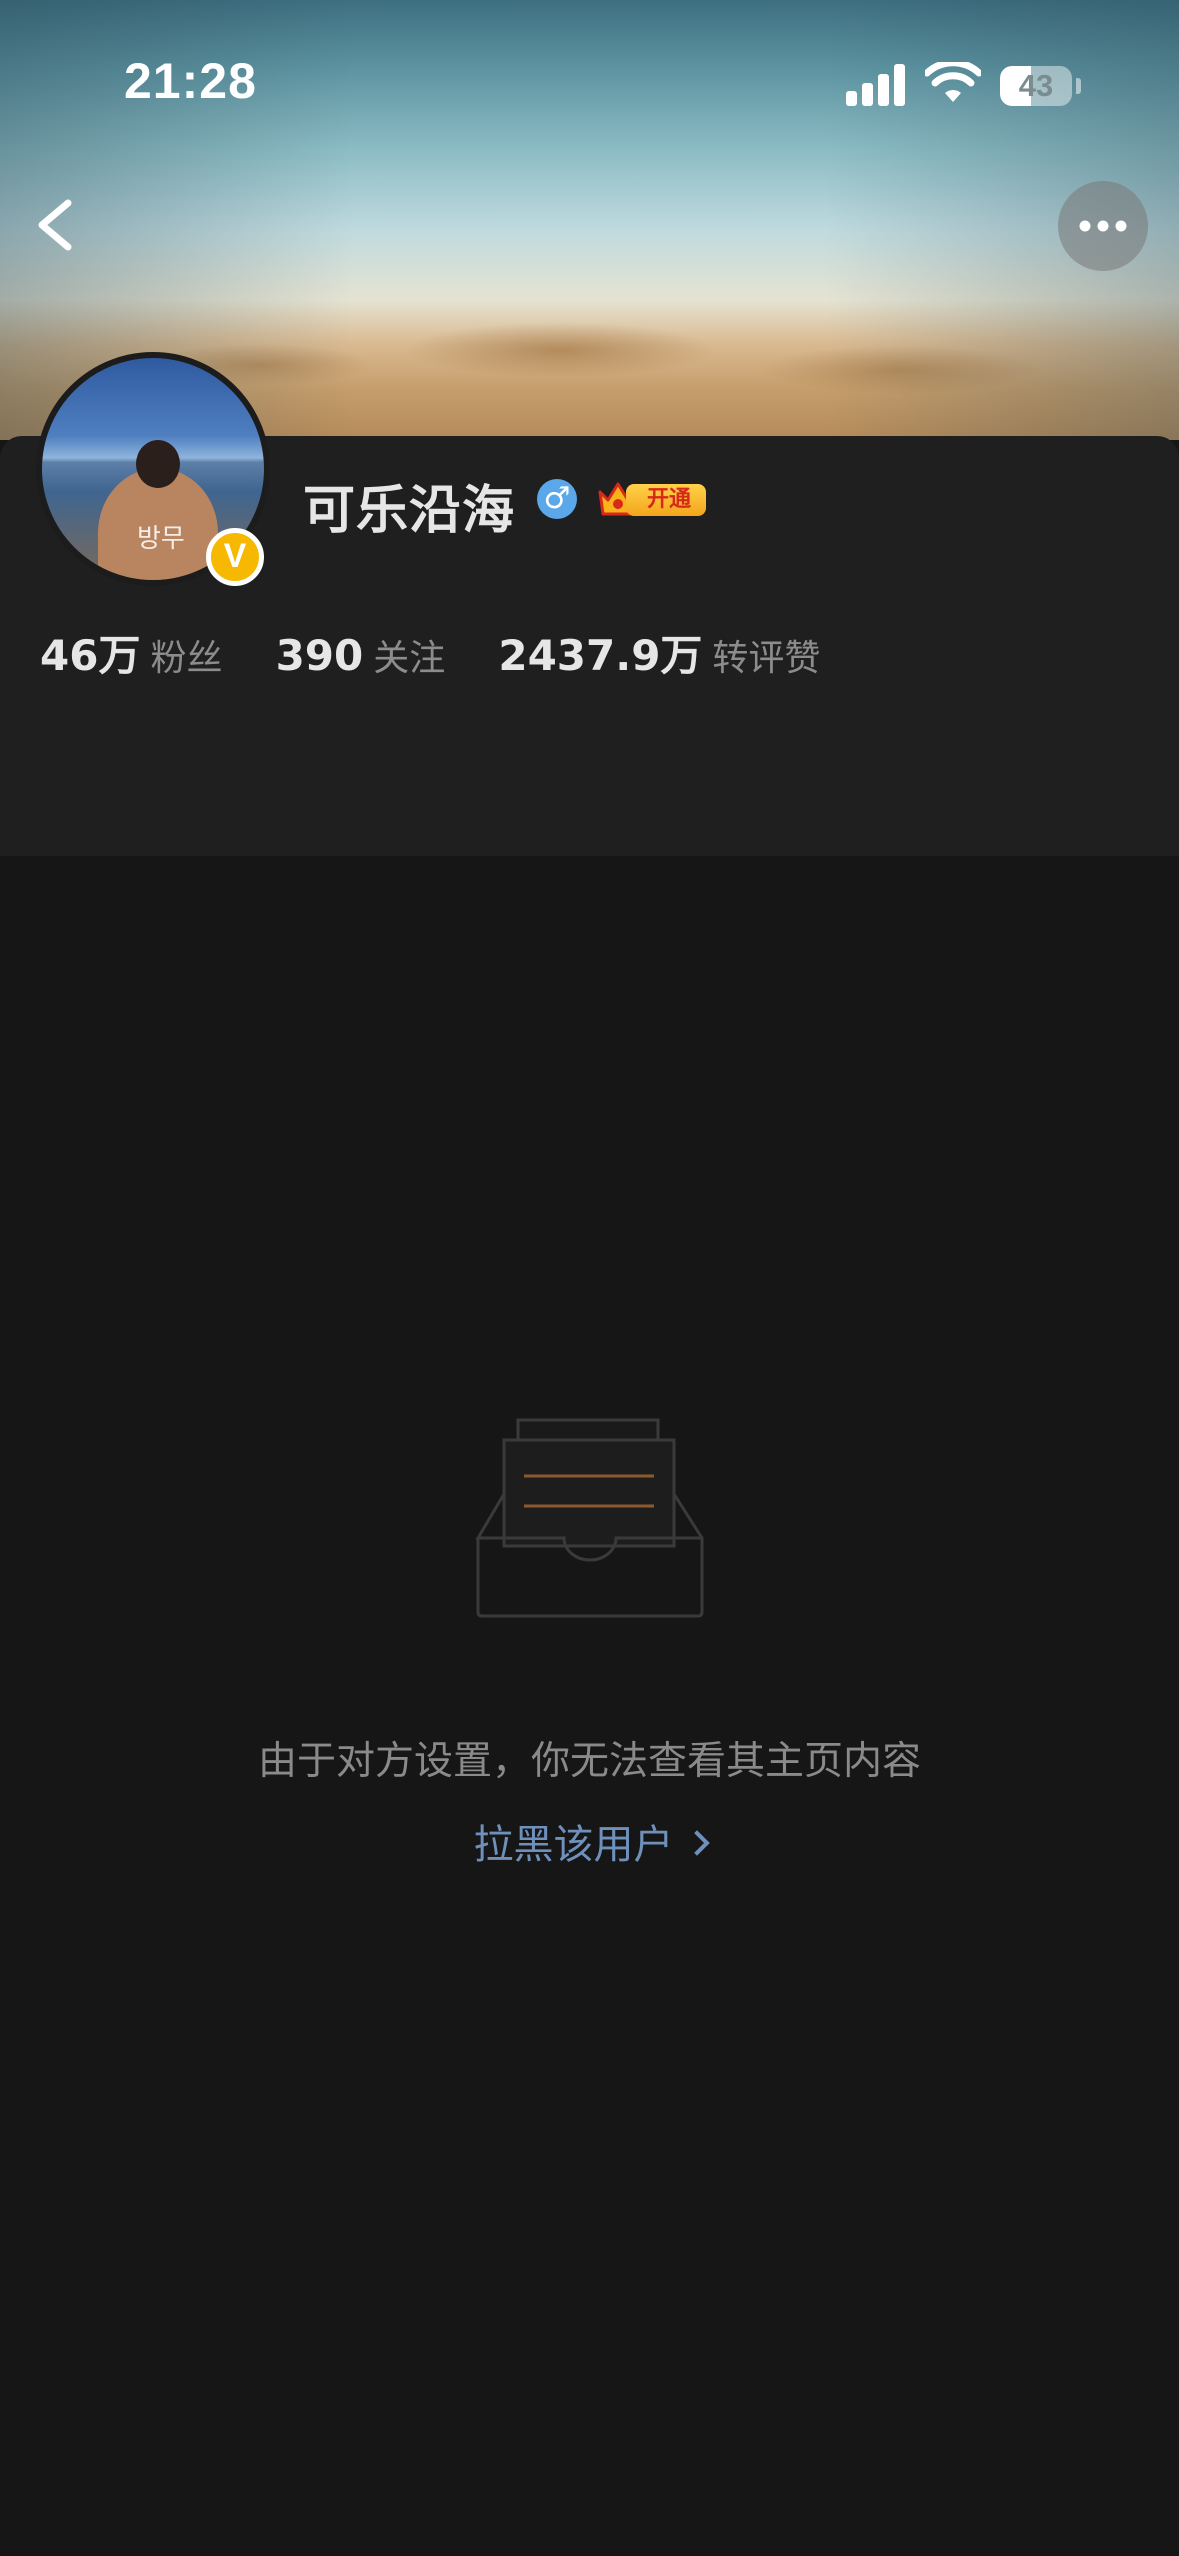  I want to click on back-button, so click(55, 225).